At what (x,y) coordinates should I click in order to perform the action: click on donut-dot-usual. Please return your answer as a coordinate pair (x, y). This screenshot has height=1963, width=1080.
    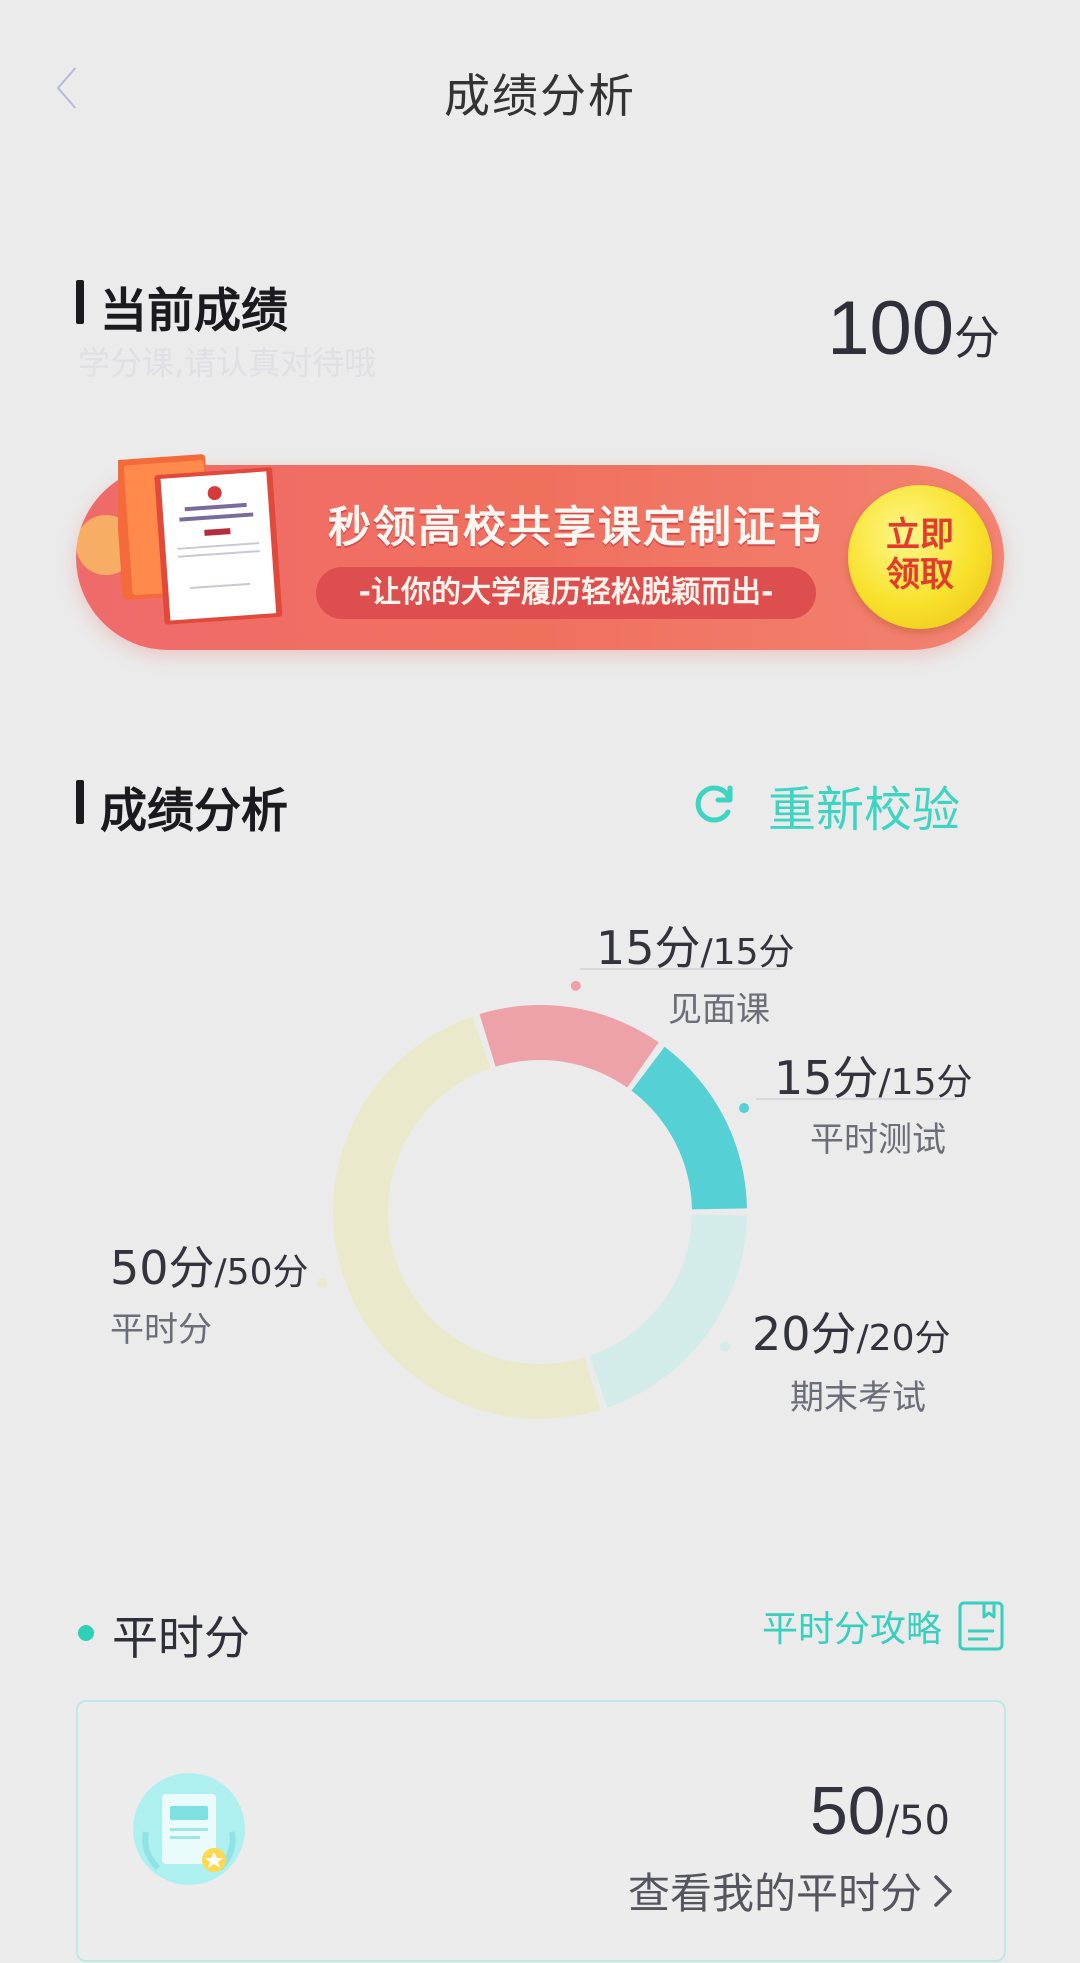
    Looking at the image, I should click on (322, 1282).